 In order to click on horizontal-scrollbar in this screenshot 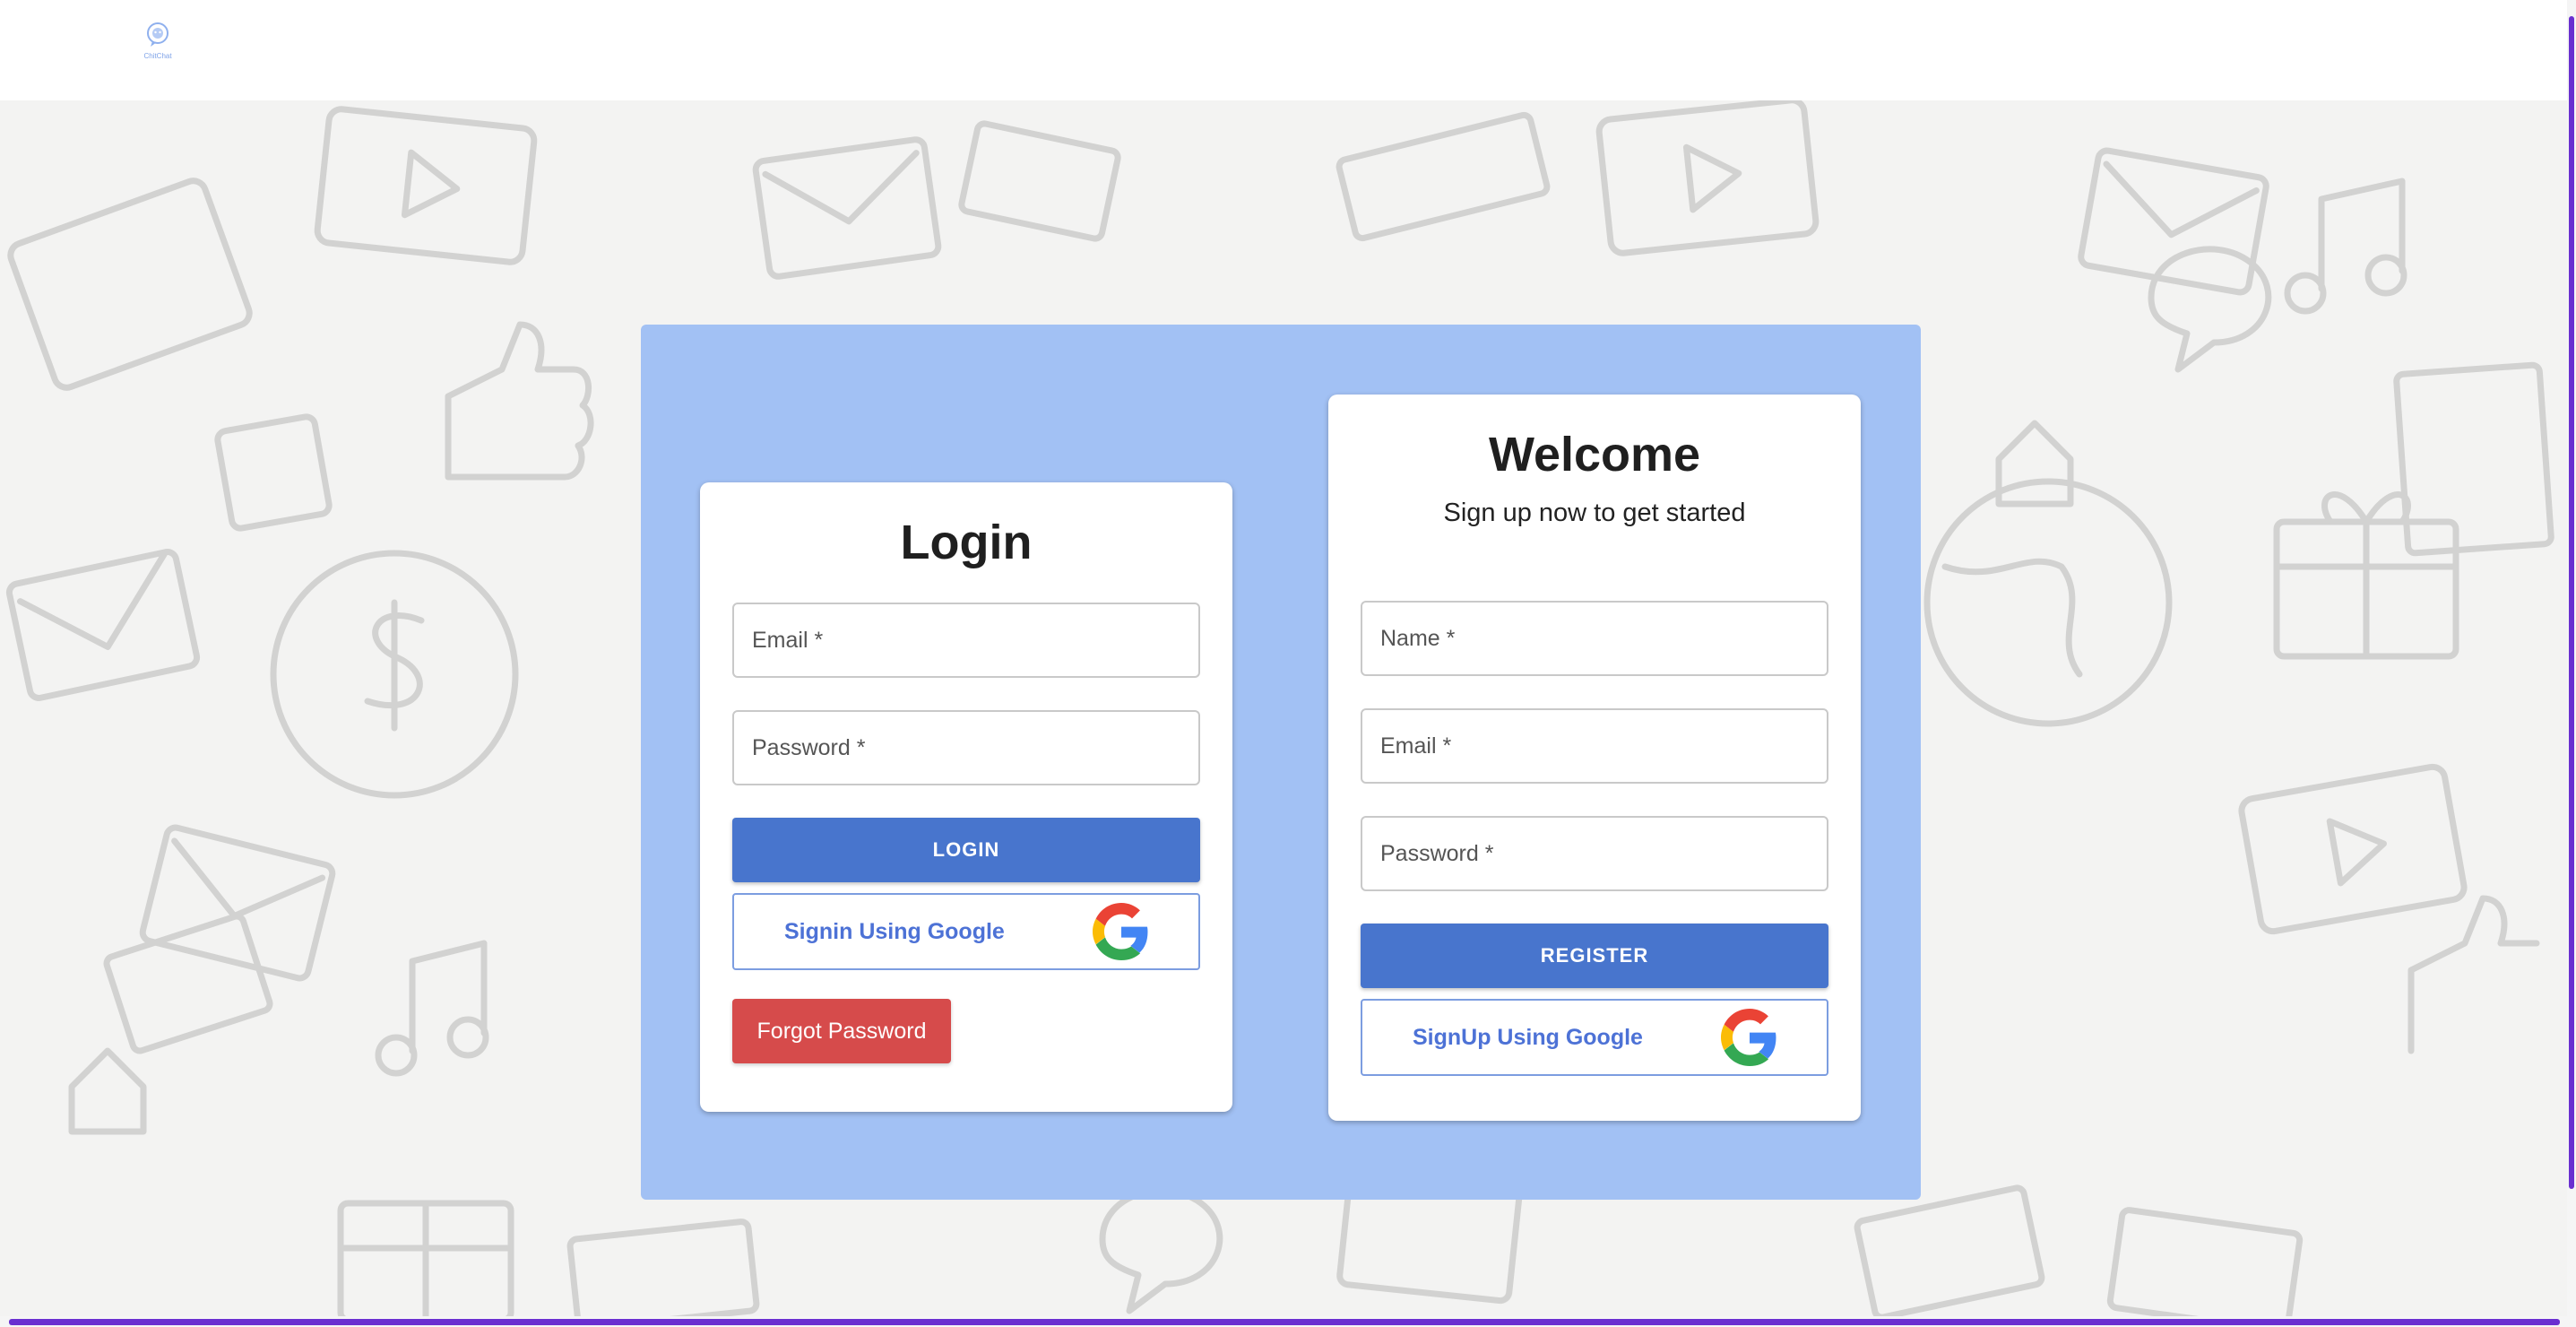, I will do `click(1288, 1322)`.